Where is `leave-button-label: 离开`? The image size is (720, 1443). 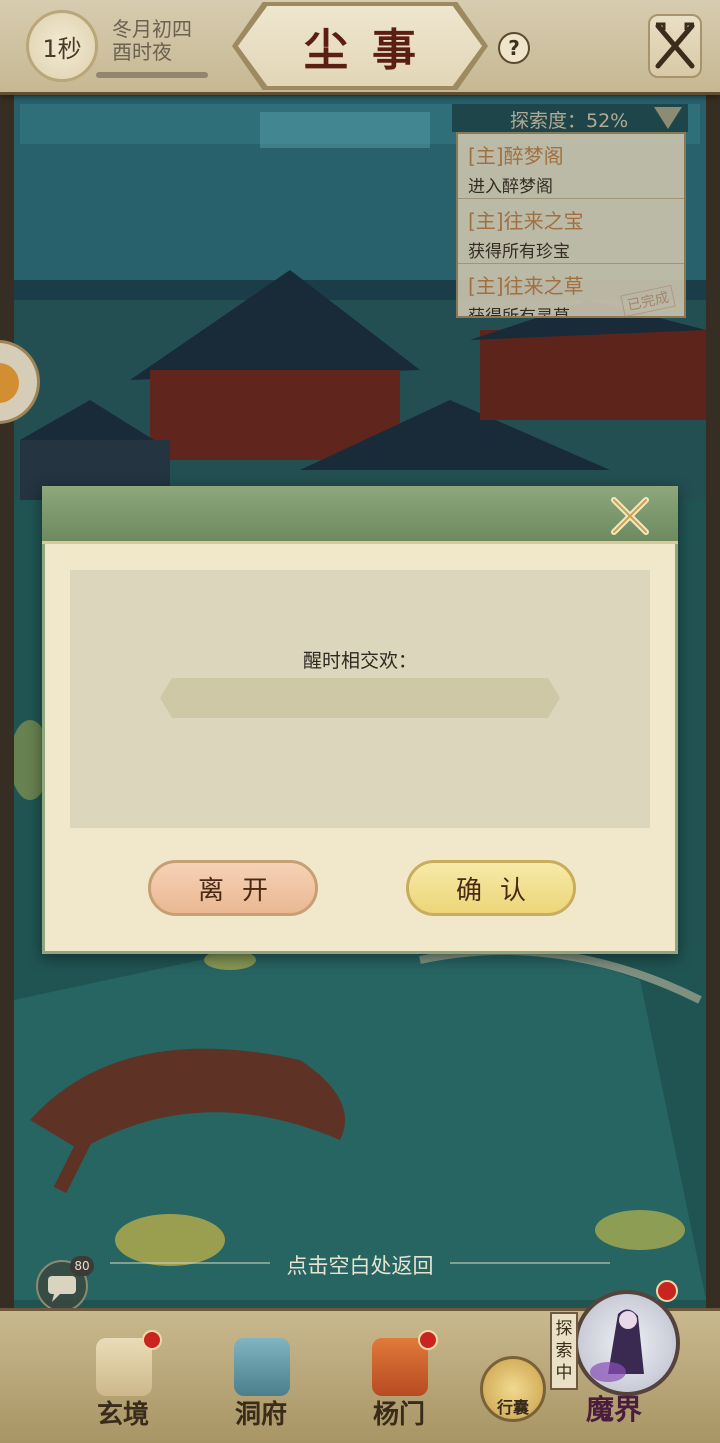
leave-button-label: 离开 is located at coordinates (241, 890).